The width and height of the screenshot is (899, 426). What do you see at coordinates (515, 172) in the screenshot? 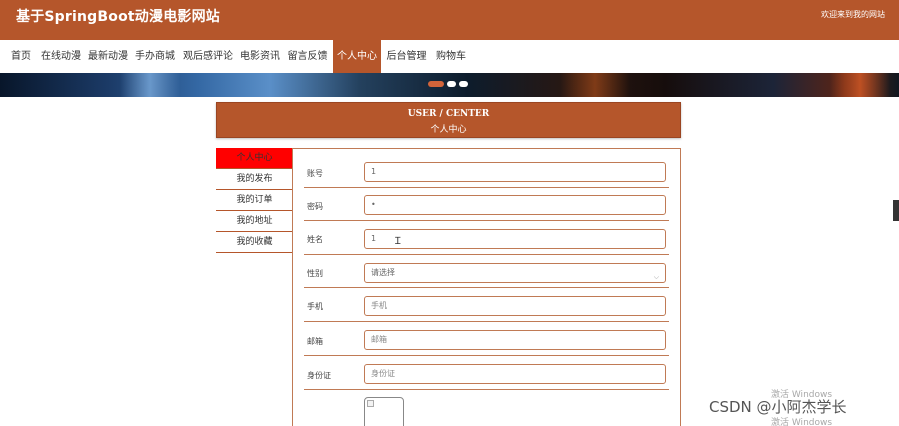
I see `account-input: 1` at bounding box center [515, 172].